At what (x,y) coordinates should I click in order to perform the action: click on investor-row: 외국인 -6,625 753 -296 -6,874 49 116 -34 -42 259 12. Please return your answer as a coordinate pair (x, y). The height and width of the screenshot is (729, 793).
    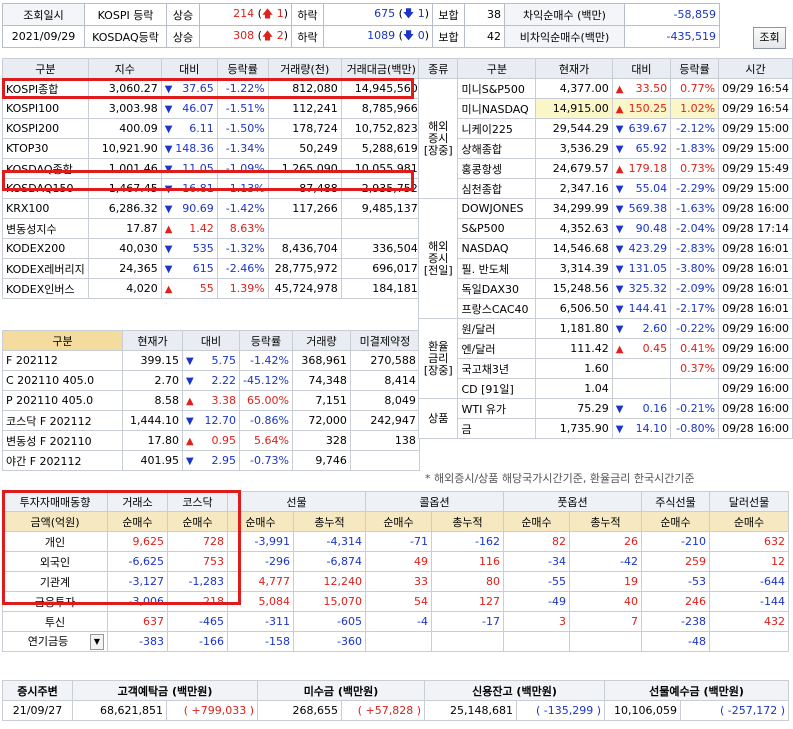
    Looking at the image, I should click on (395, 561).